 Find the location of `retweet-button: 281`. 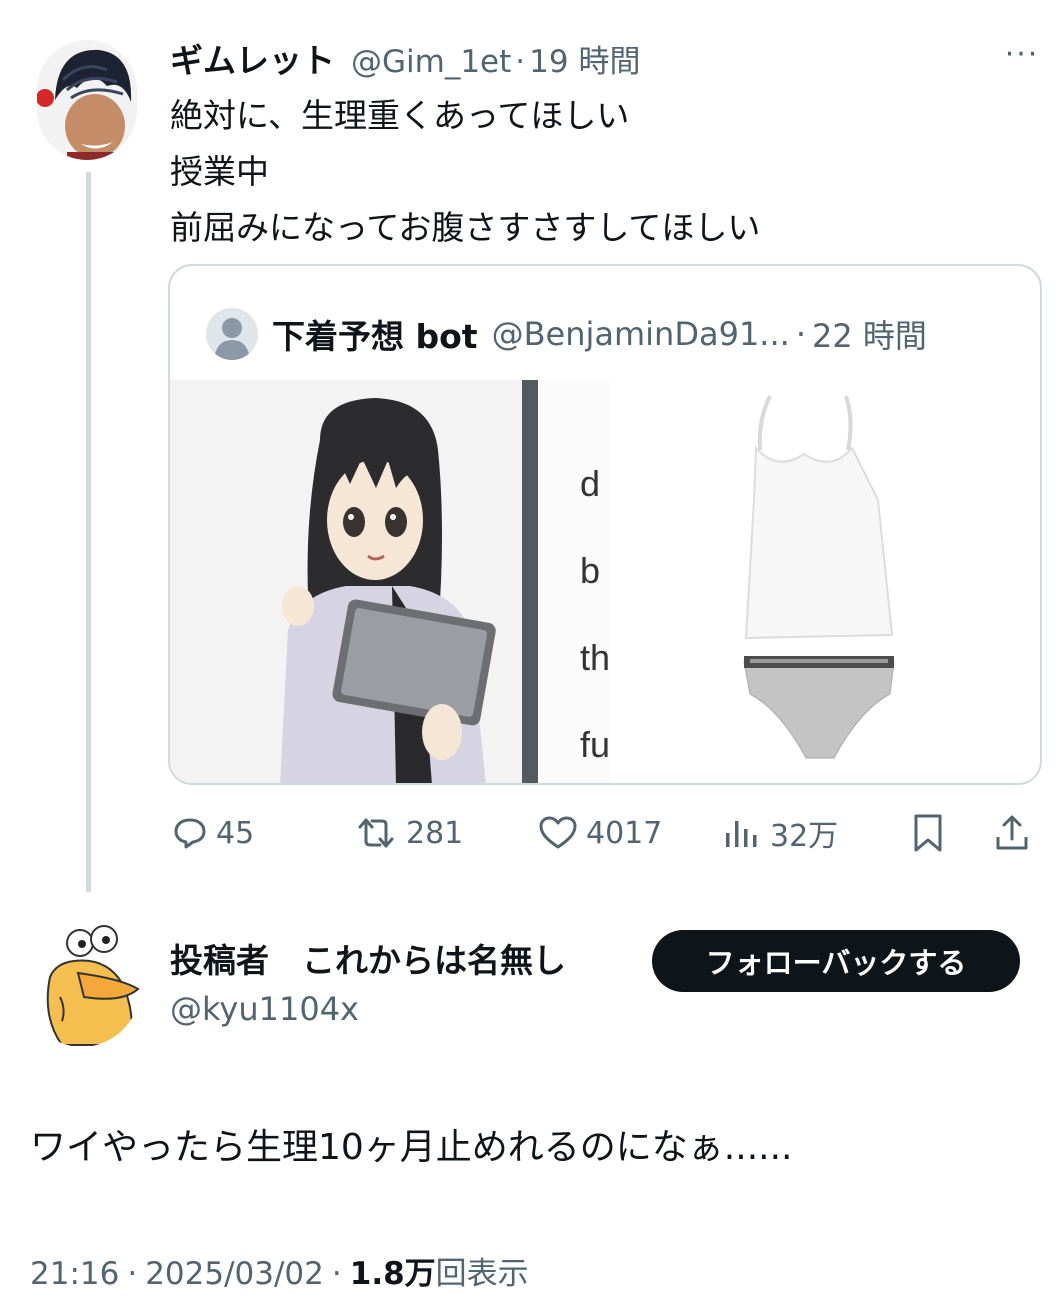

retweet-button: 281 is located at coordinates (408, 833).